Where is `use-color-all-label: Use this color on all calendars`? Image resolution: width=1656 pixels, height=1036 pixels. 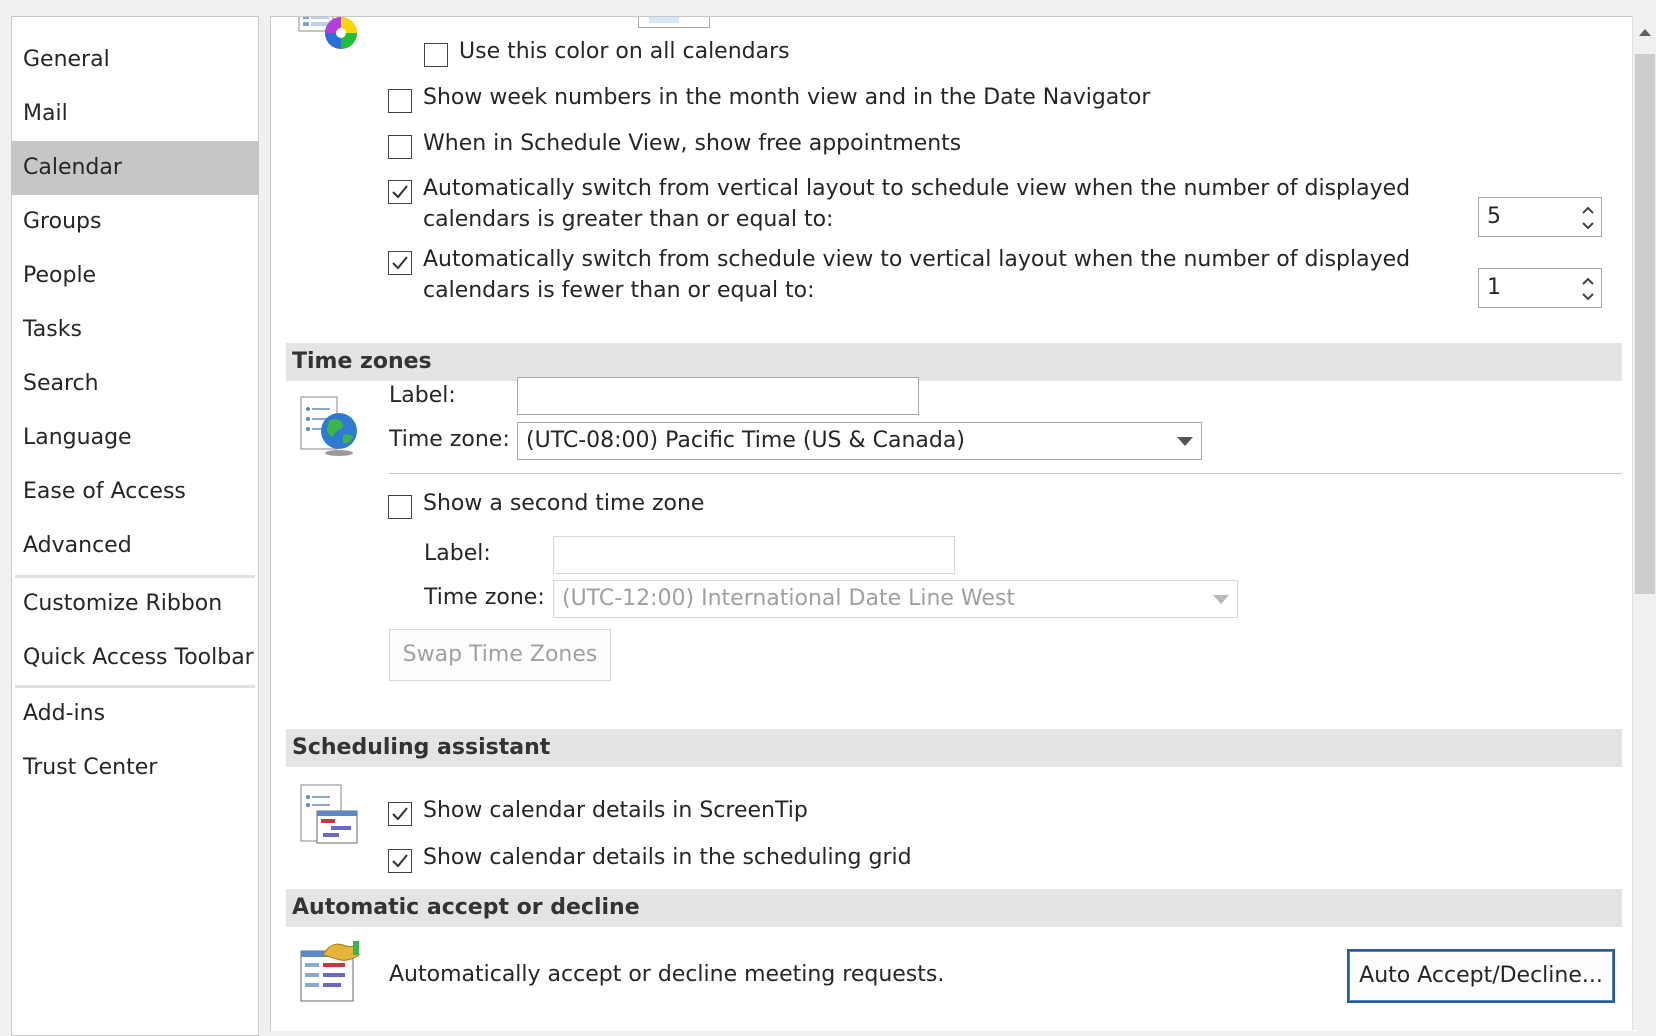
use-color-all-label: Use this color on all calendars is located at coordinates (624, 51).